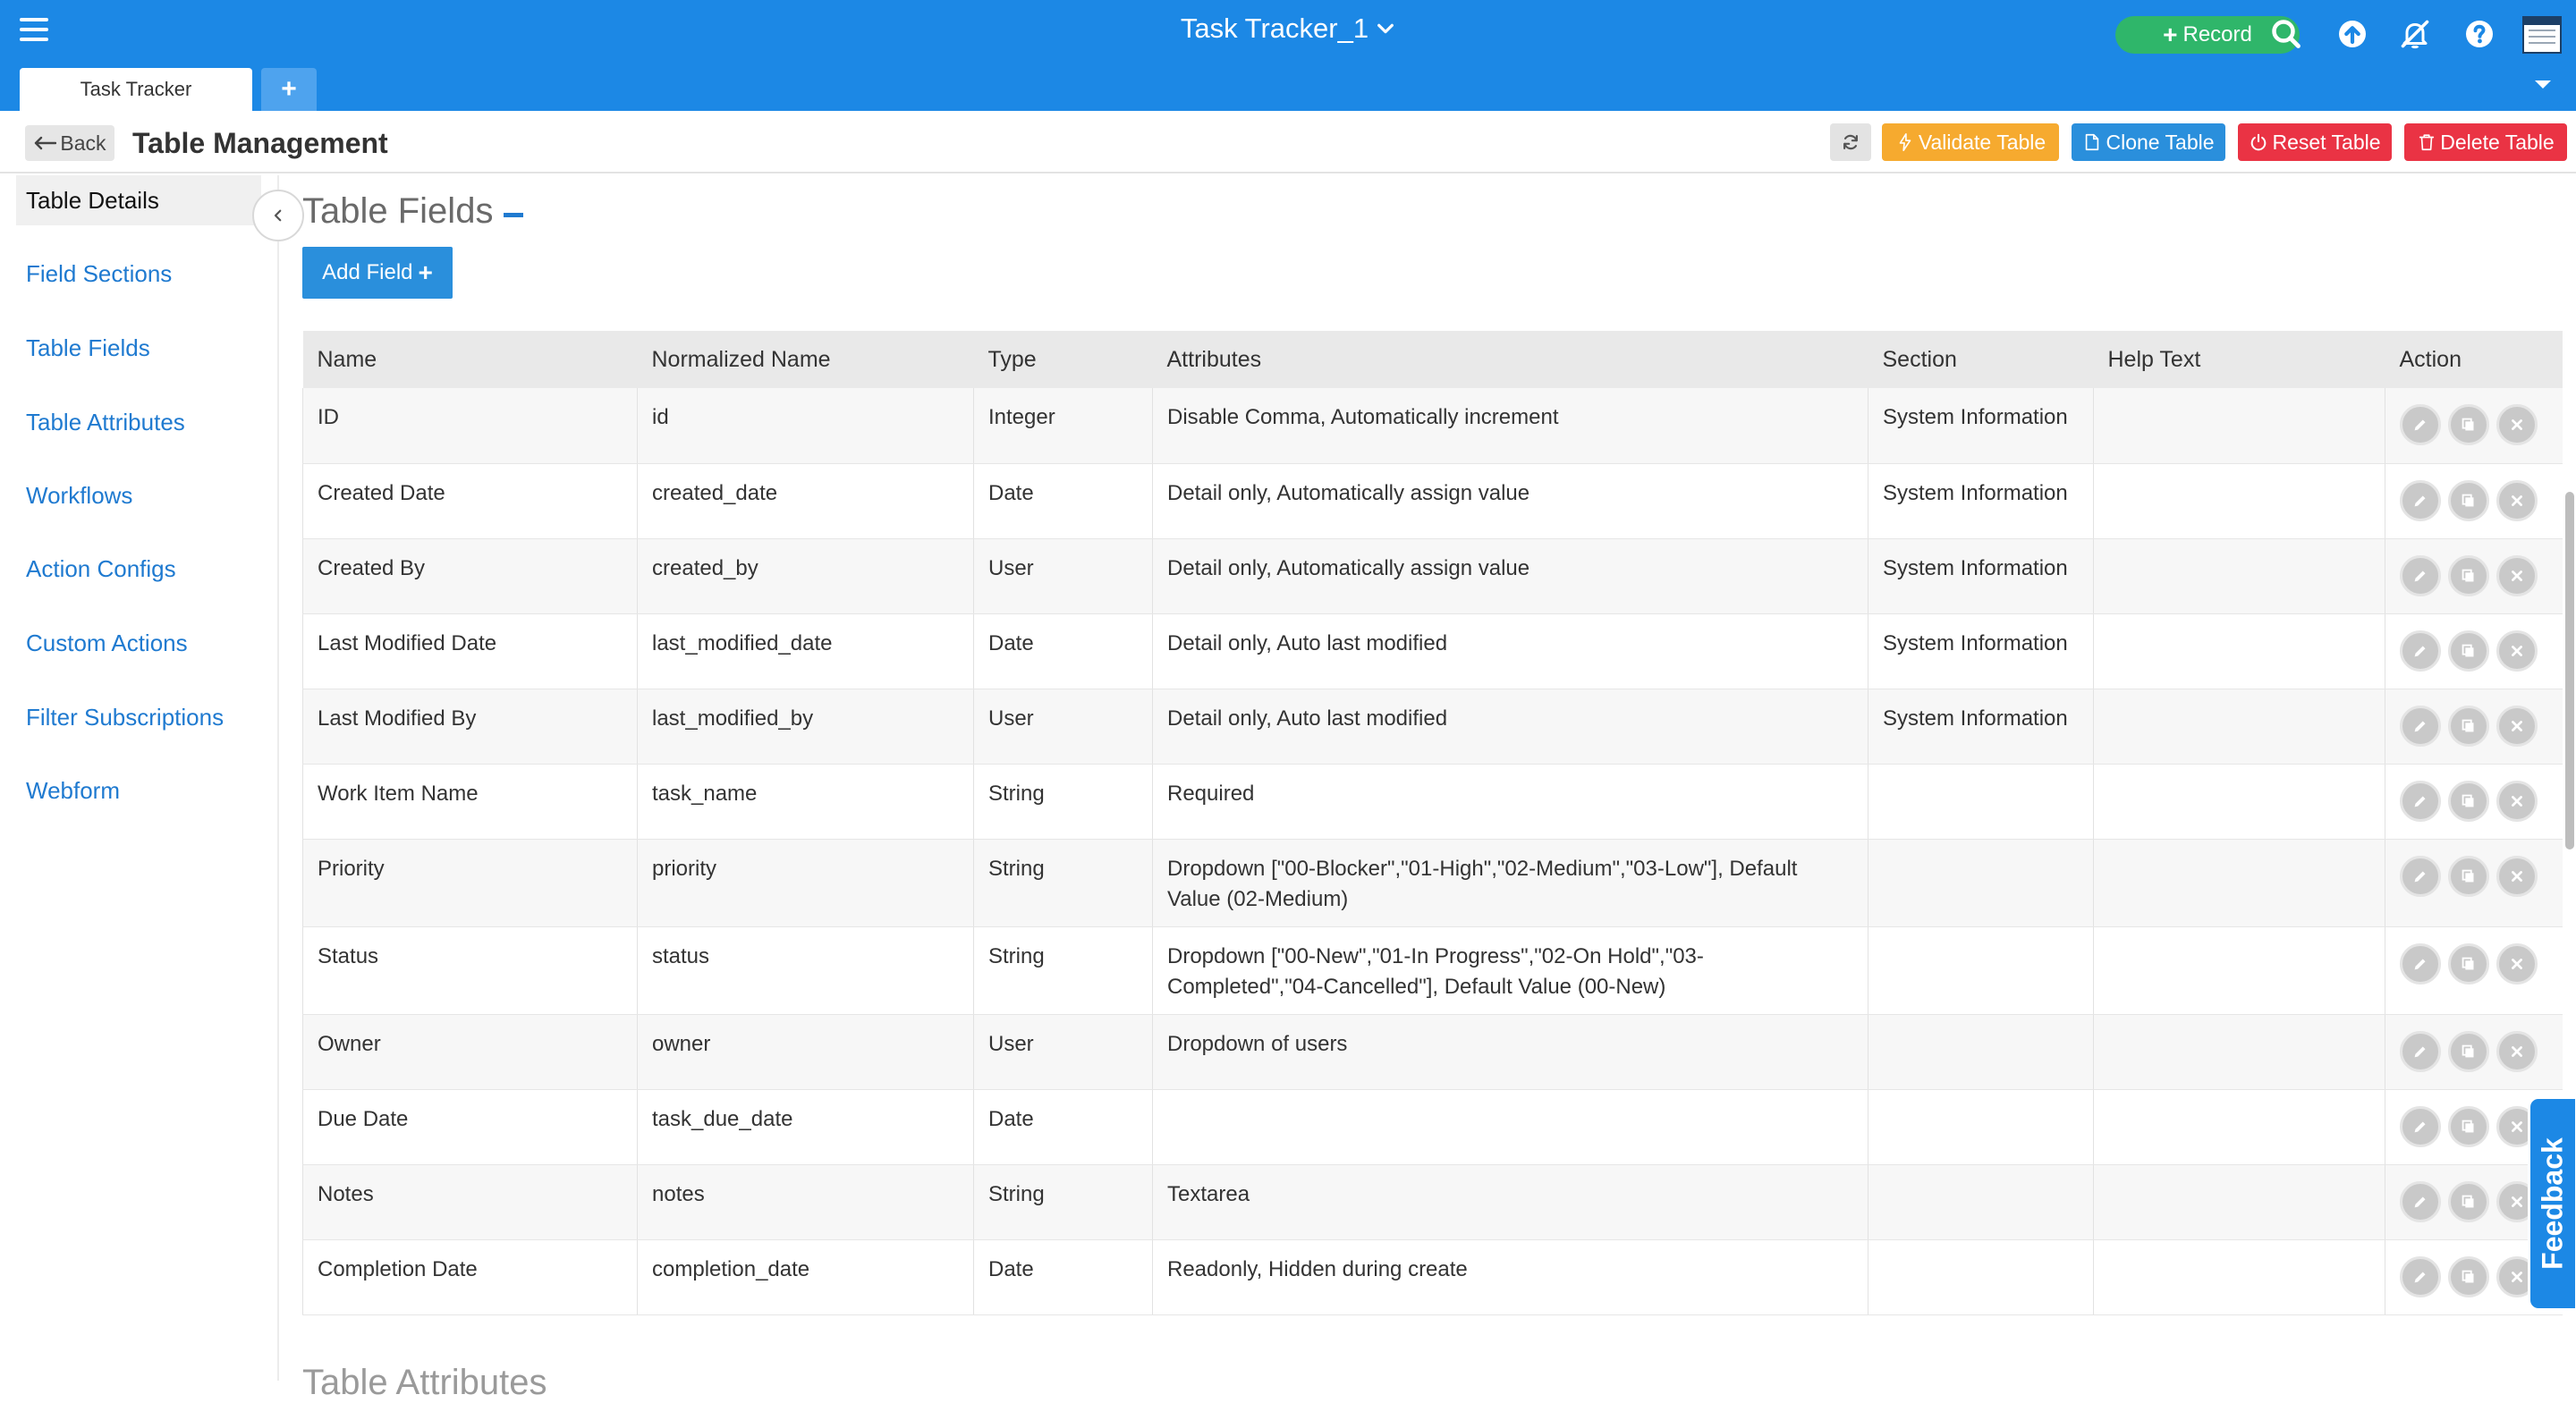  What do you see at coordinates (138, 790) in the screenshot?
I see `sidebar-item-webform: Webform` at bounding box center [138, 790].